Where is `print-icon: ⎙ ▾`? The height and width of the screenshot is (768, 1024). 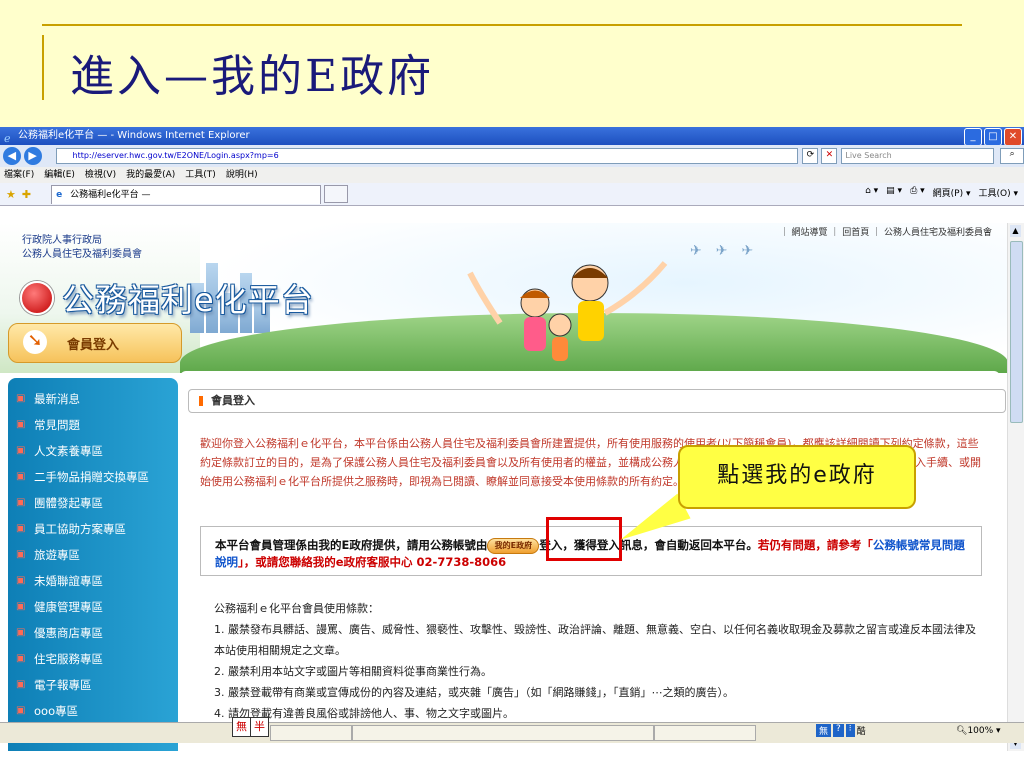 print-icon: ⎙ ▾ is located at coordinates (917, 192).